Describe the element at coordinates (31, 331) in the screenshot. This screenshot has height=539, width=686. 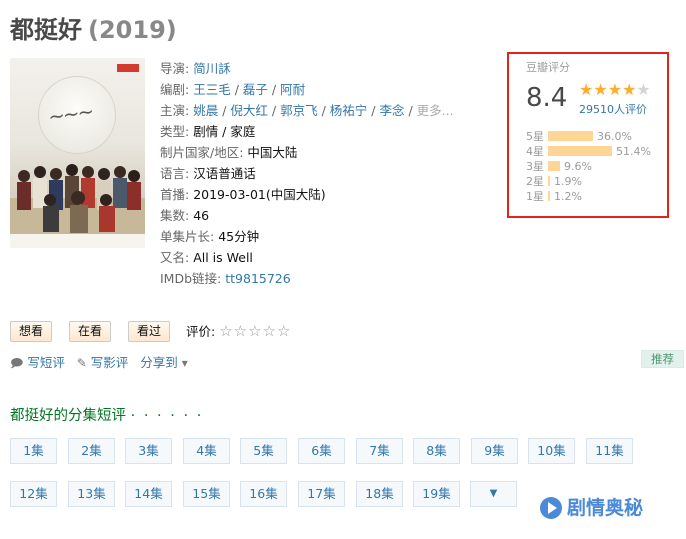
I see `want-button: 想看` at that location.